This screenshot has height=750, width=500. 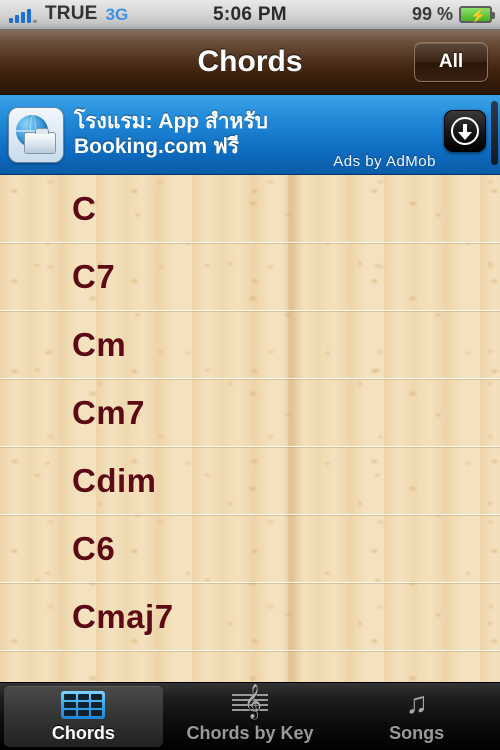 What do you see at coordinates (250, 481) in the screenshot?
I see `table-row: Cdim` at bounding box center [250, 481].